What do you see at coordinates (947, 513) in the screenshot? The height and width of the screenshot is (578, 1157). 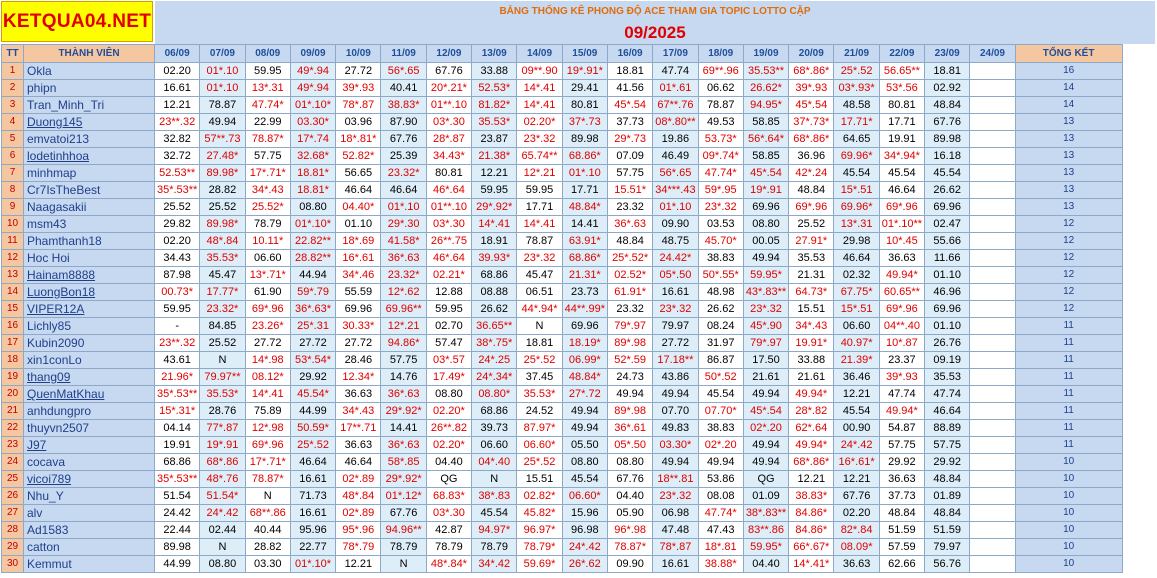 I see `score-cell: 48.84` at bounding box center [947, 513].